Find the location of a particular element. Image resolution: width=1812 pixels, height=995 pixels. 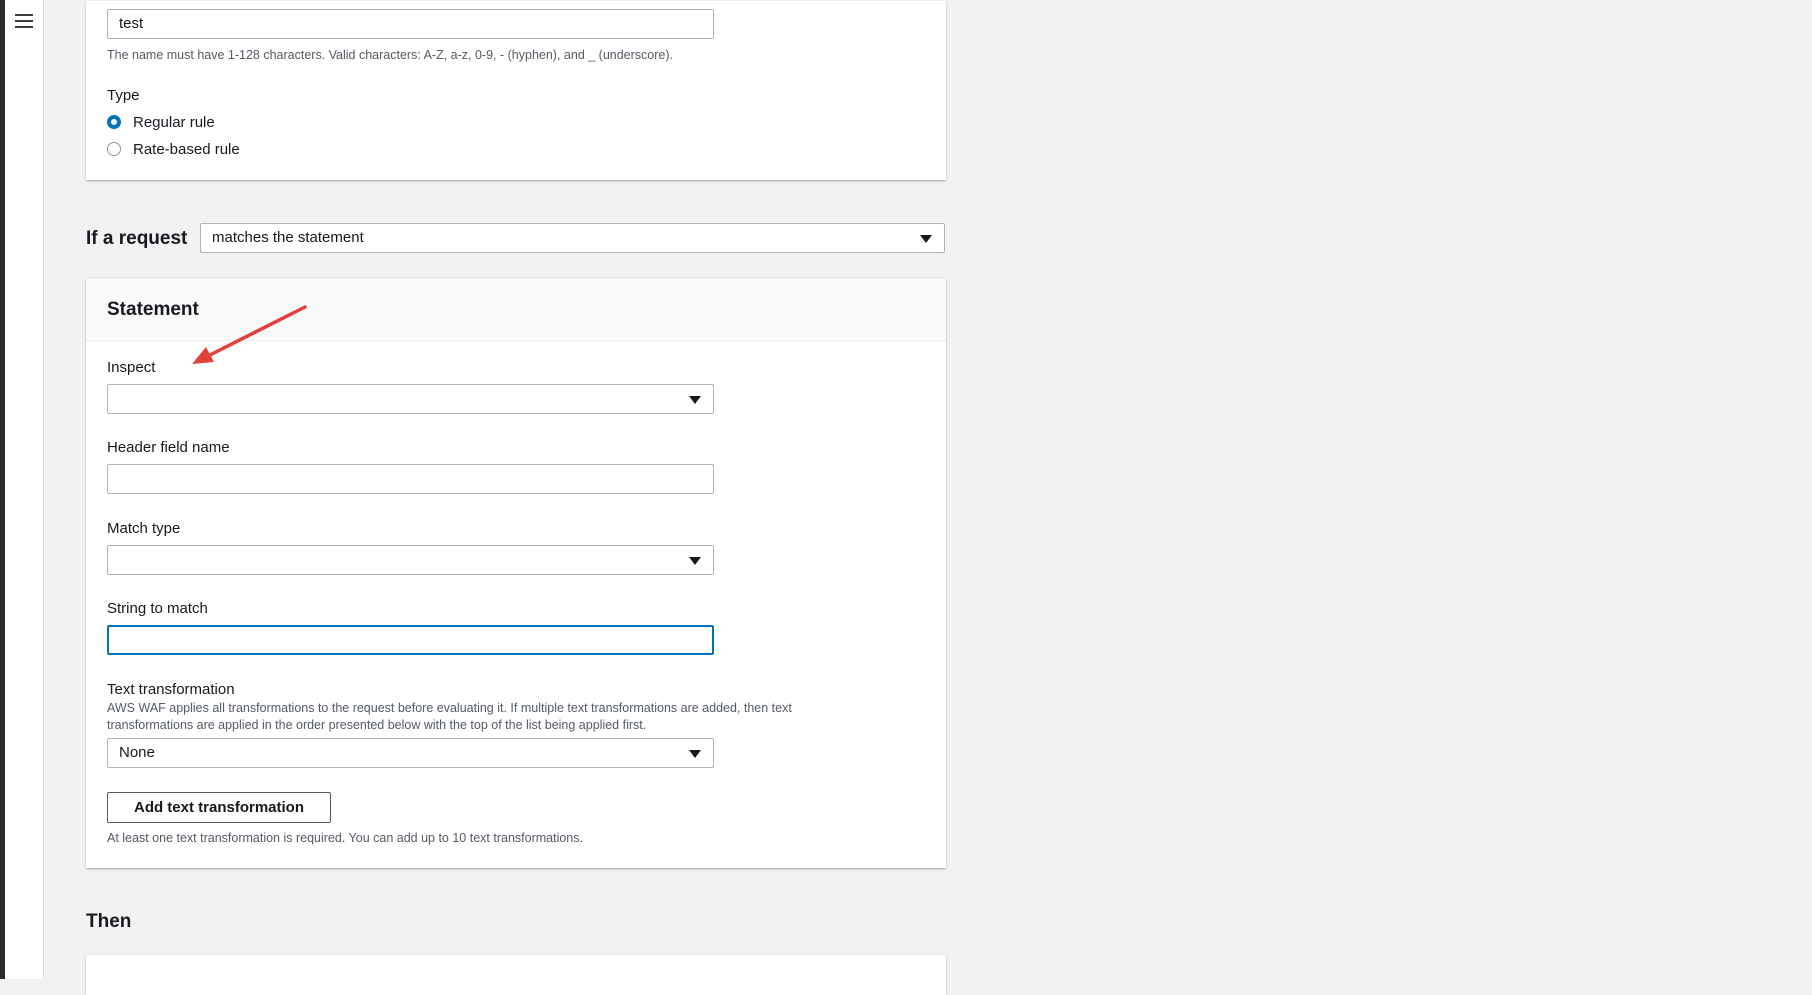

rule-name-input: test is located at coordinates (410, 24).